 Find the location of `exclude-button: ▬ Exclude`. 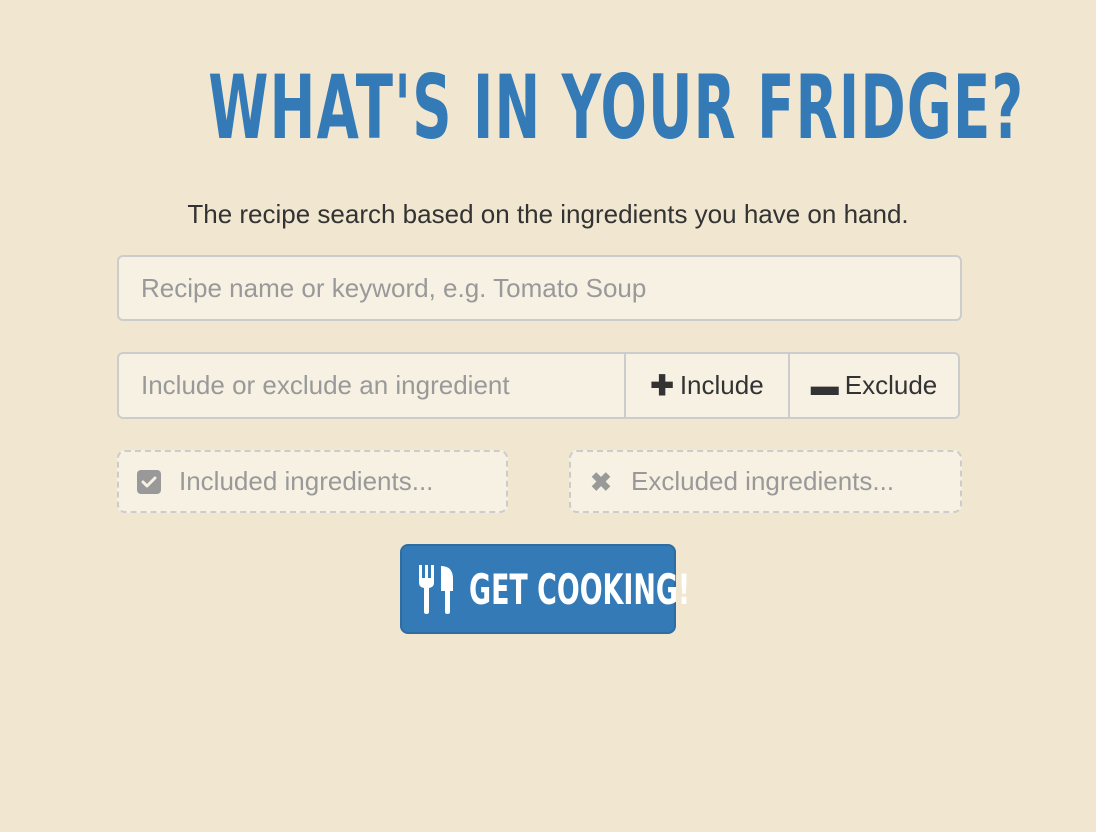

exclude-button: ▬ Exclude is located at coordinates (873, 385).